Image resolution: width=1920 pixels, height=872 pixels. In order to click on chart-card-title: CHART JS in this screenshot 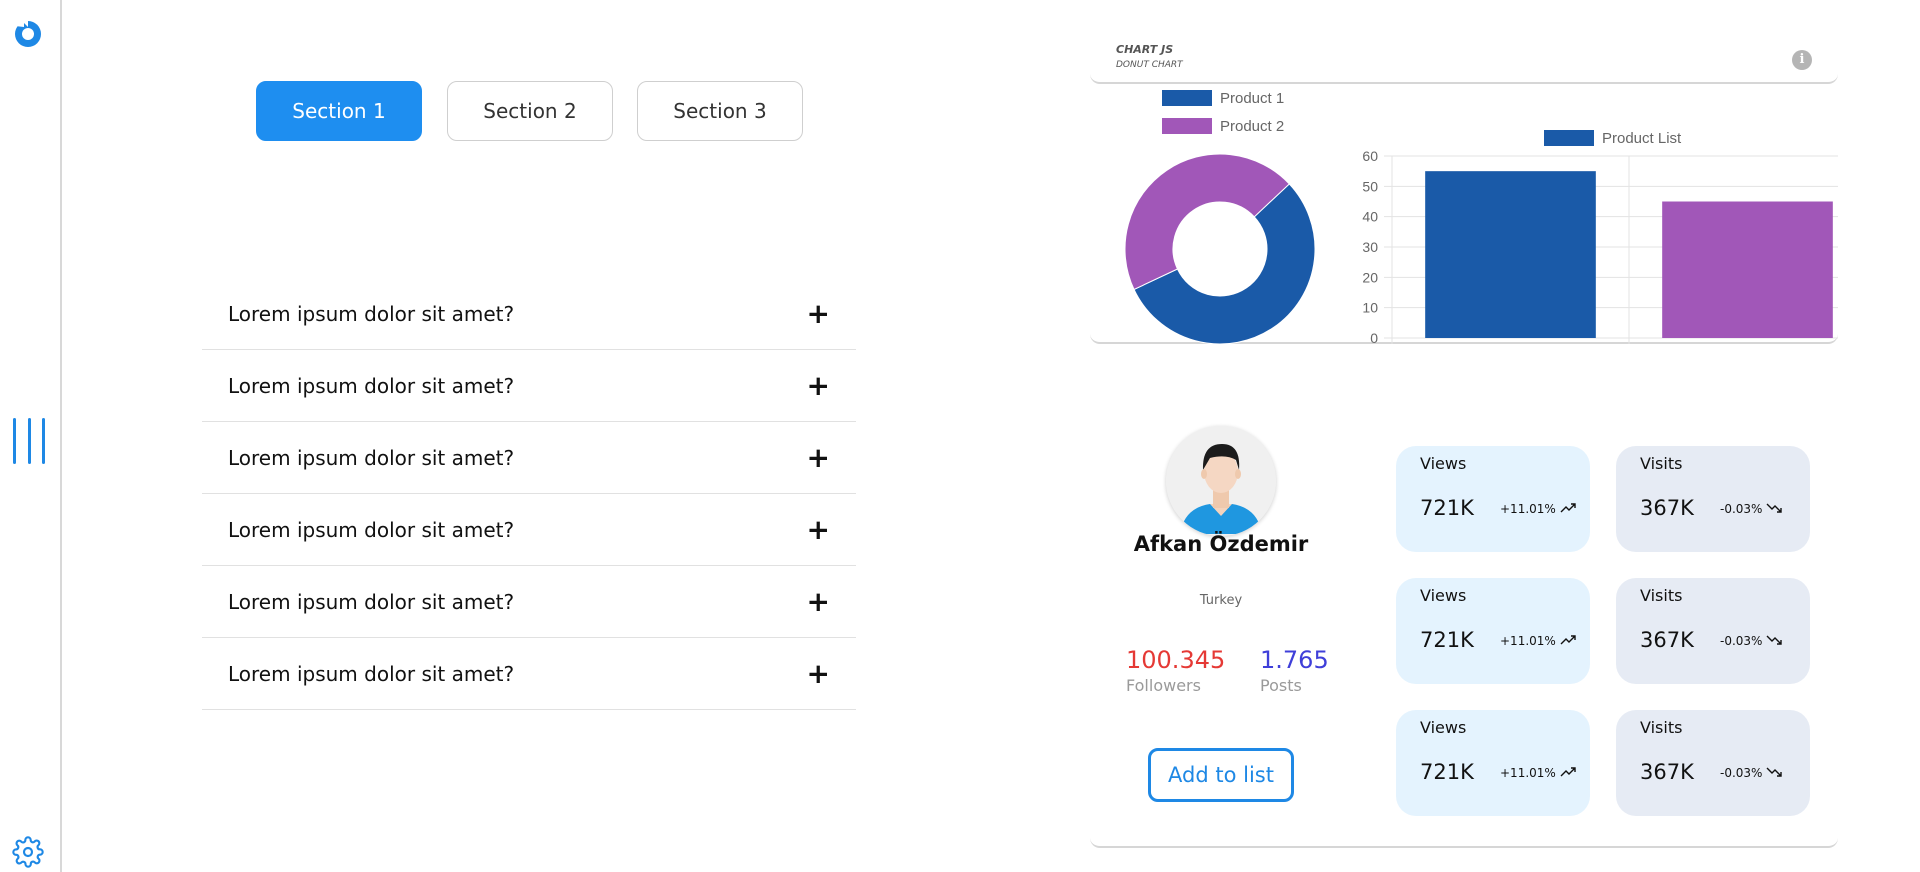, I will do `click(1145, 49)`.